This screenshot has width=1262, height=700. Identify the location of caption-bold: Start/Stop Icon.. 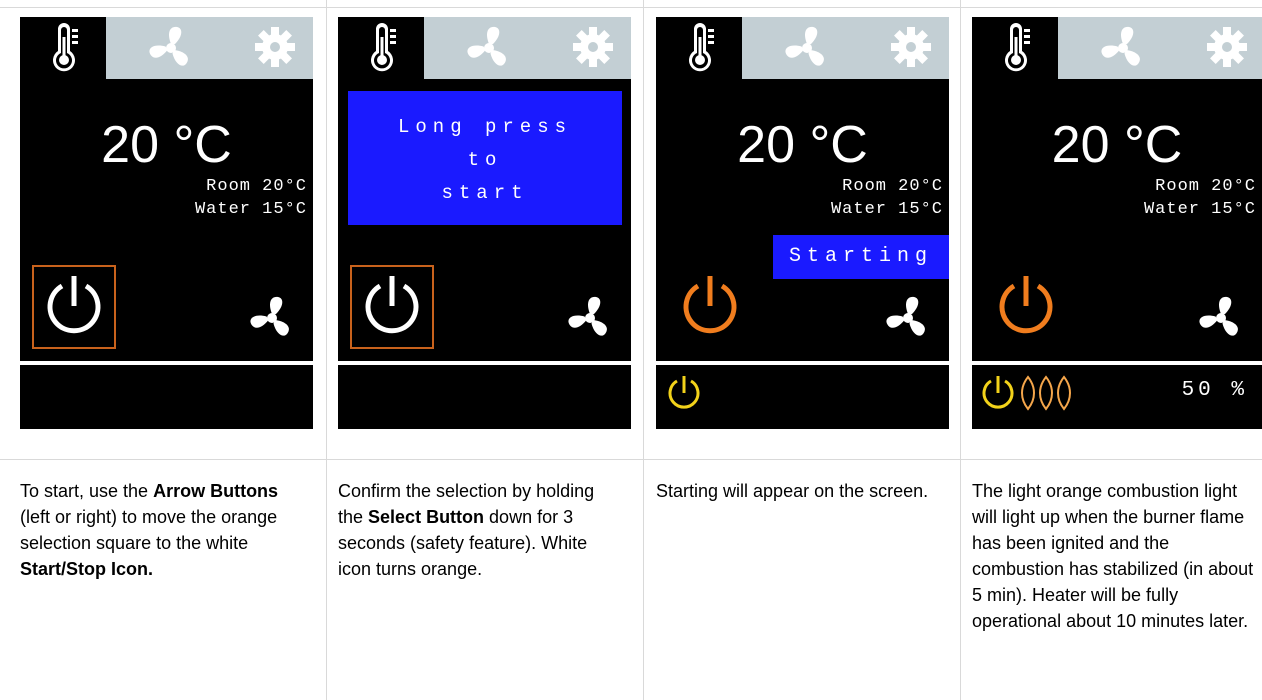
(87, 569).